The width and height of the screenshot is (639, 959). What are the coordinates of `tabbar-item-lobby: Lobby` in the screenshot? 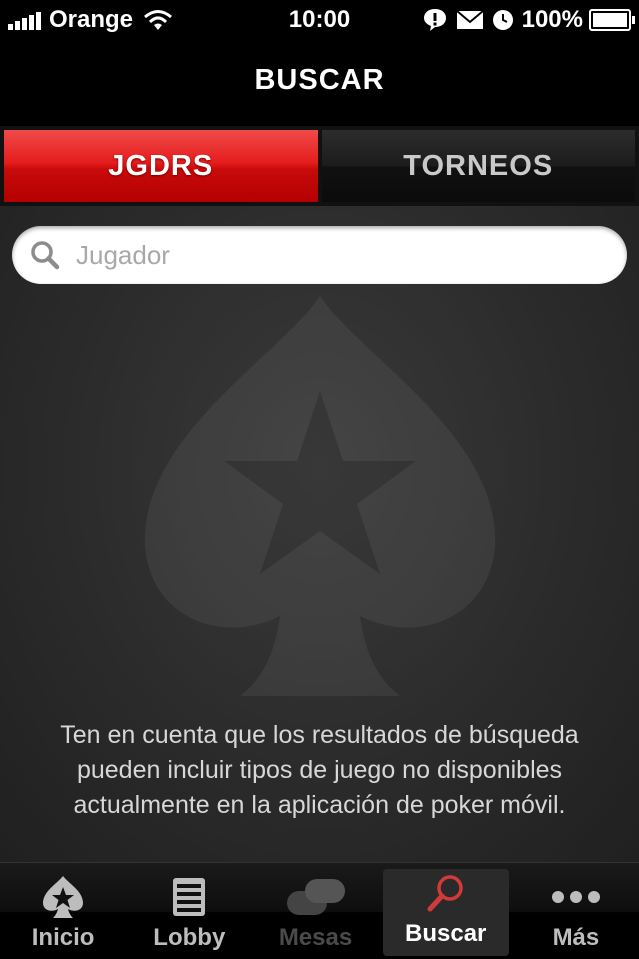 It's located at (189, 911).